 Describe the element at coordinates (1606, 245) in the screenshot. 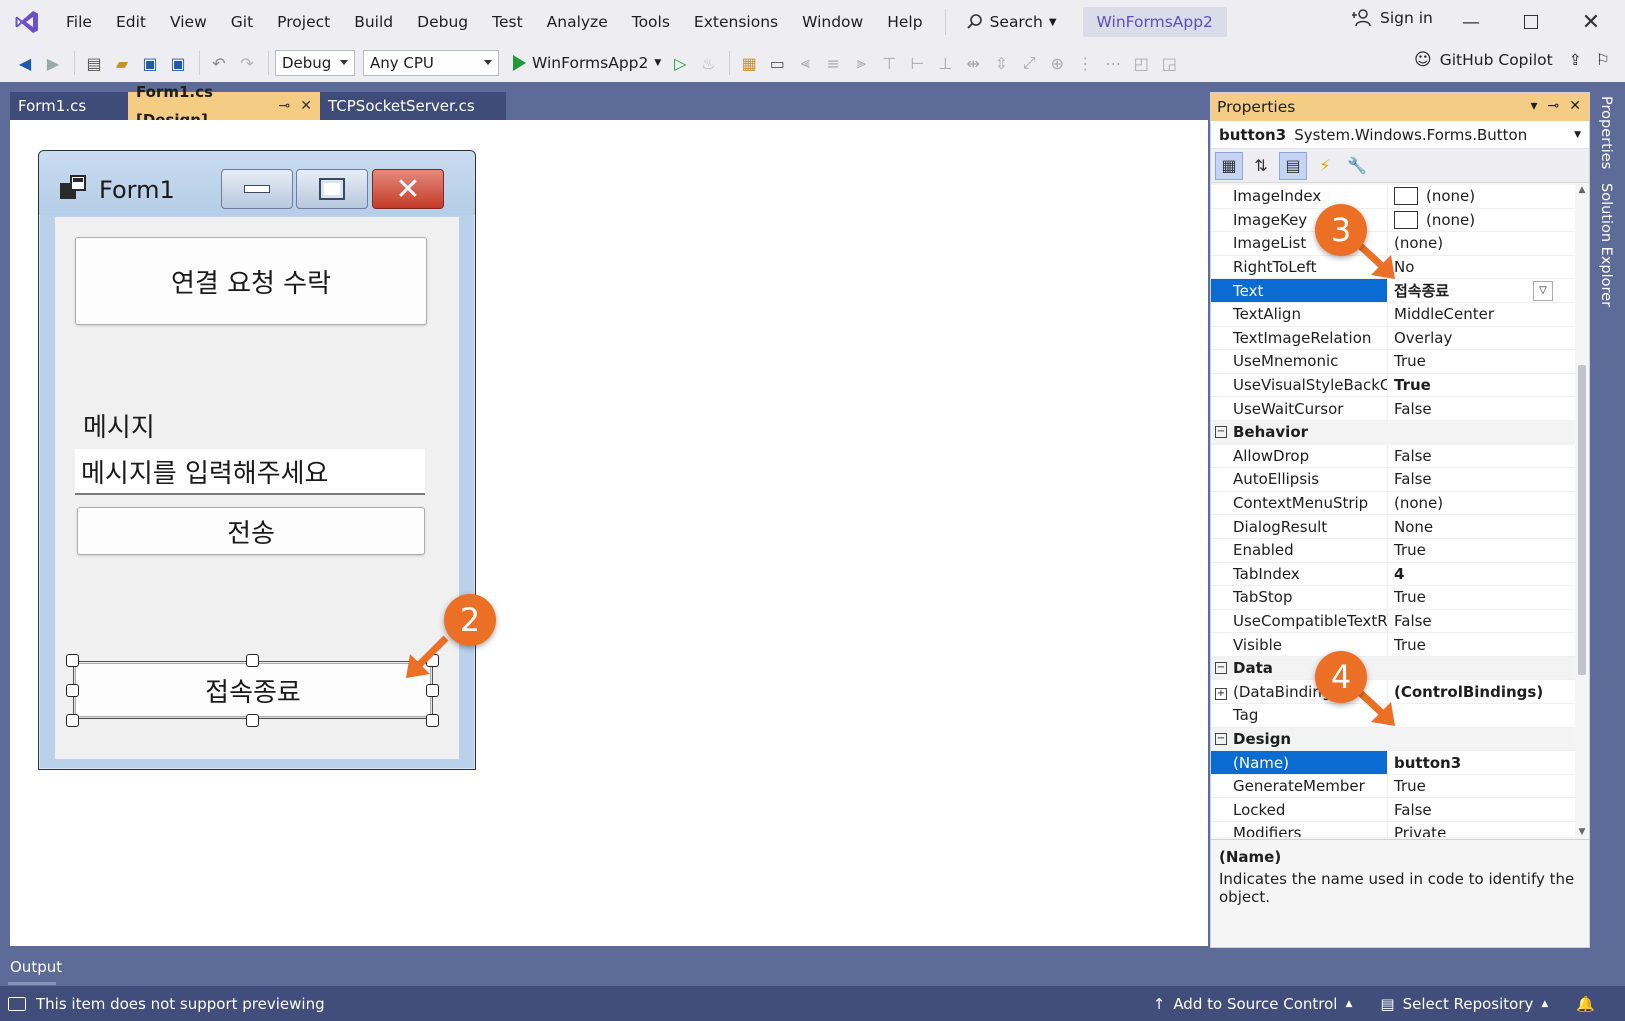

I see `side-tab-solution-explorer: Solution Explorer` at that location.